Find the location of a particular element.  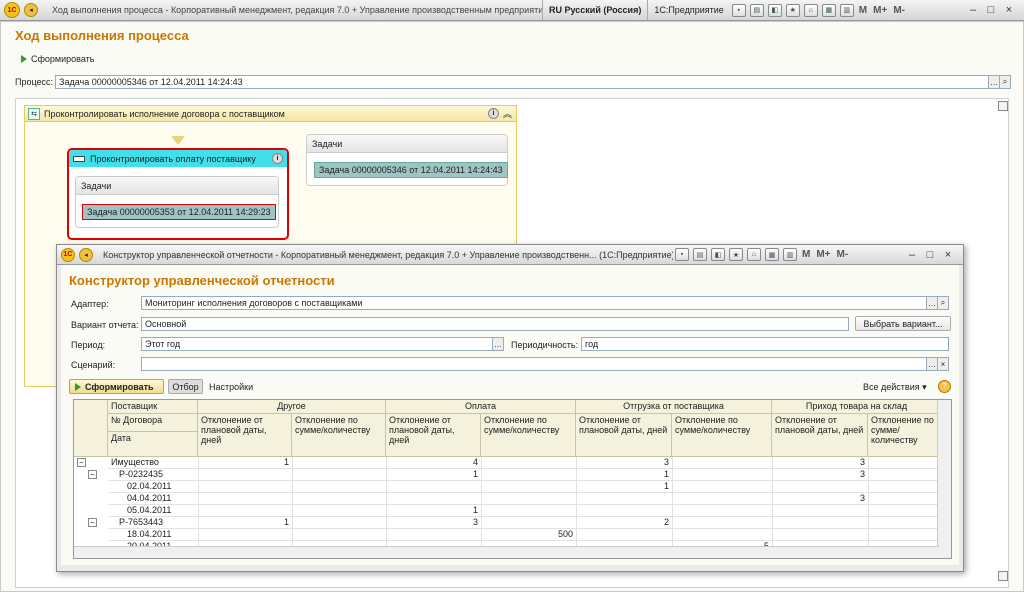

calendar-icon: ▥ is located at coordinates (846, 10).